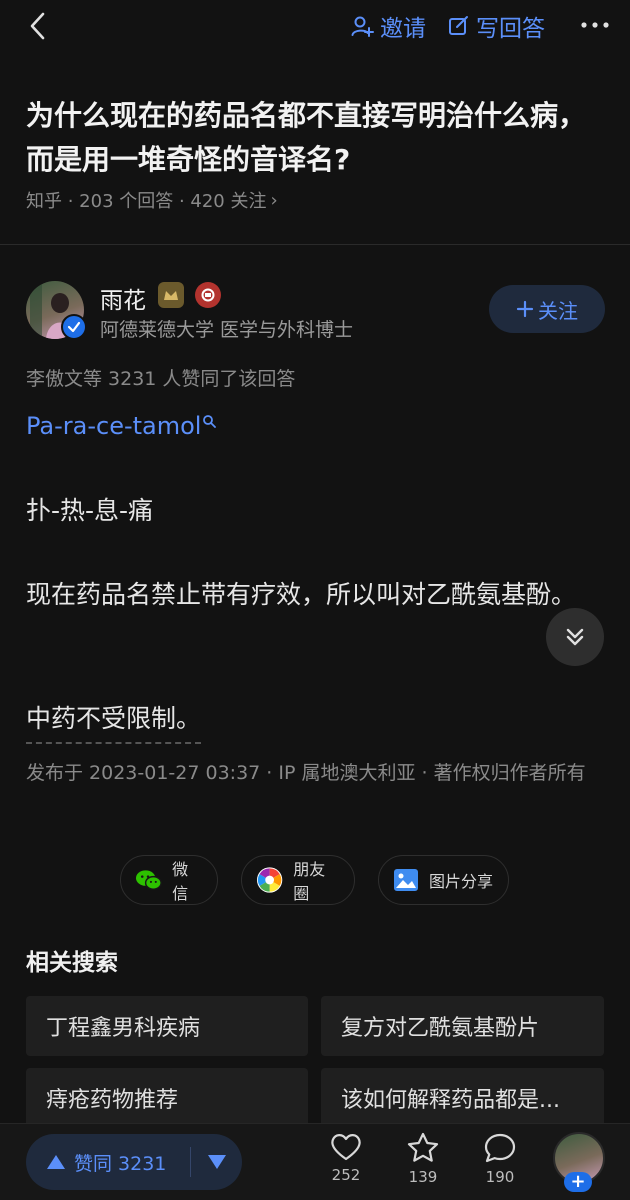 Image resolution: width=630 pixels, height=1200 pixels. Describe the element at coordinates (56, 1162) in the screenshot. I see `triangle-up-icon` at that location.